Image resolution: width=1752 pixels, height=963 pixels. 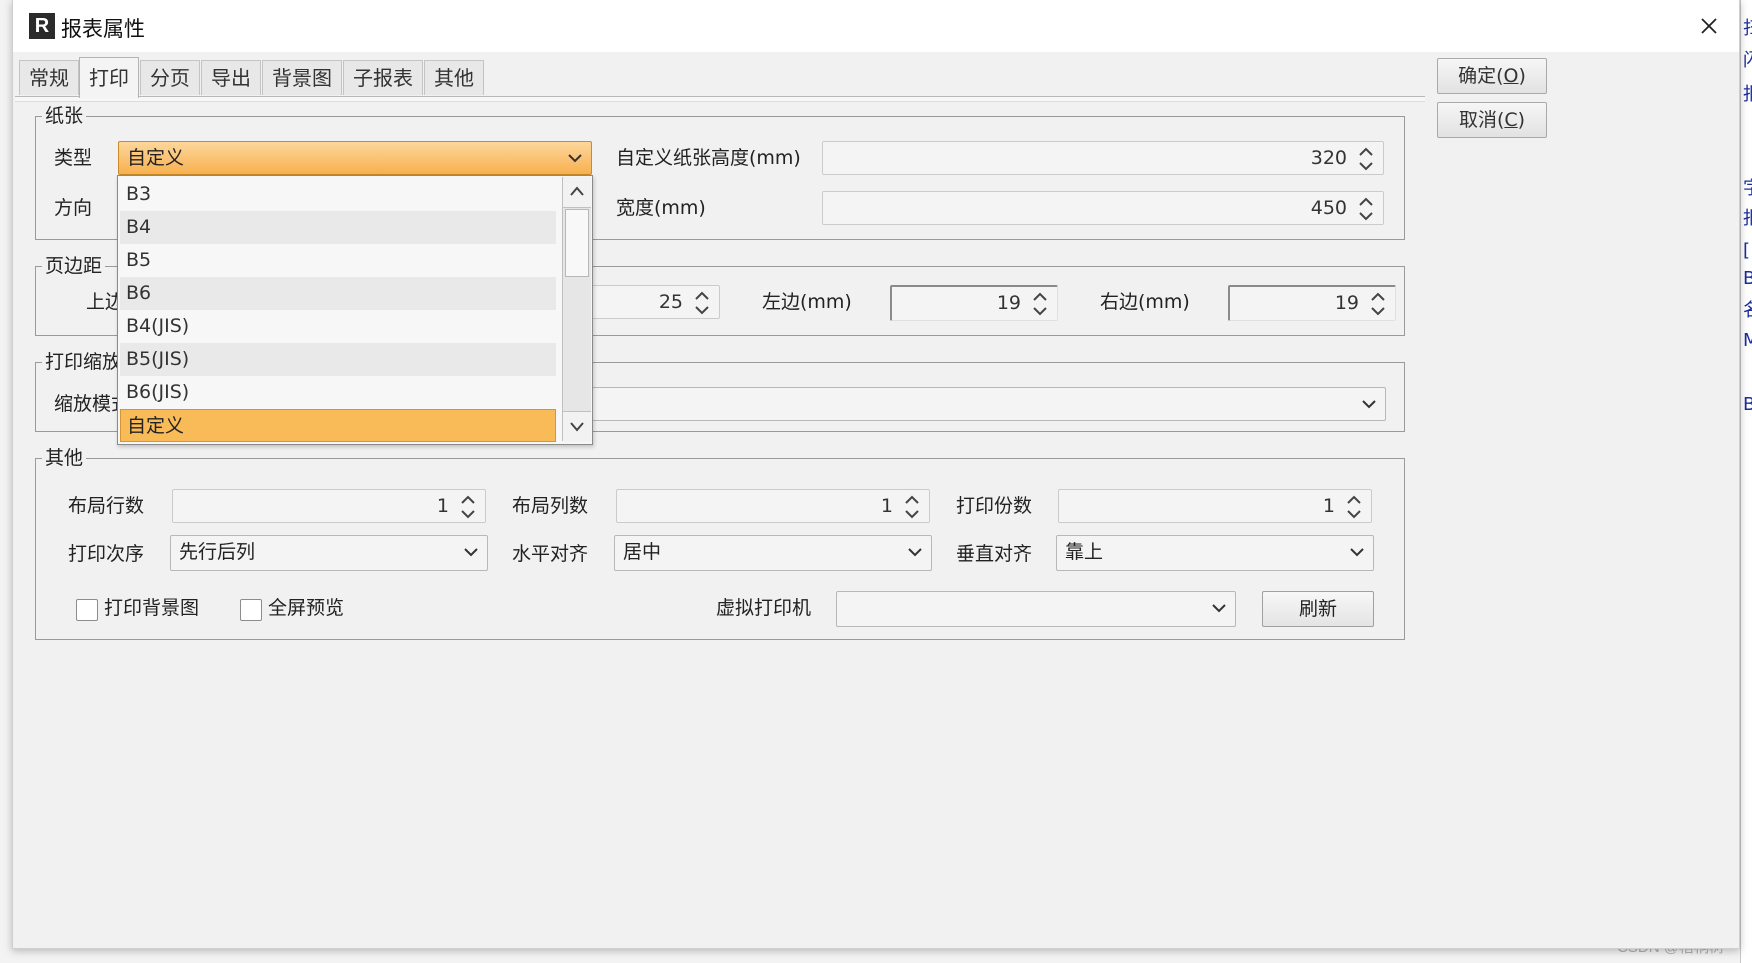 What do you see at coordinates (550, 506) in the screenshot?
I see `layout-cols-label: 布局列数` at bounding box center [550, 506].